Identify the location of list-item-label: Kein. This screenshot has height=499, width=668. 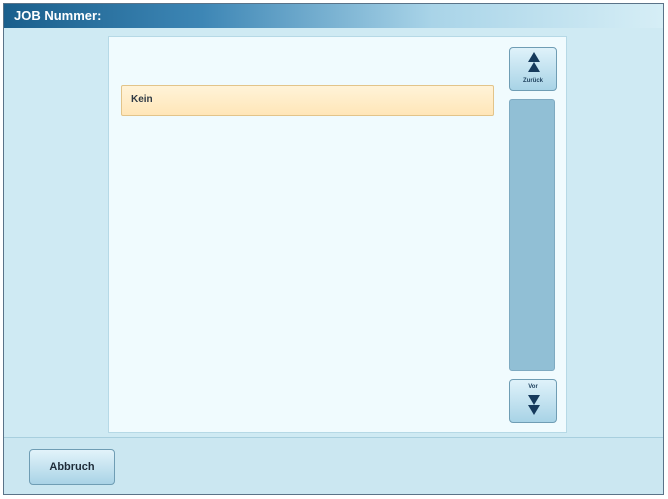
(142, 99).